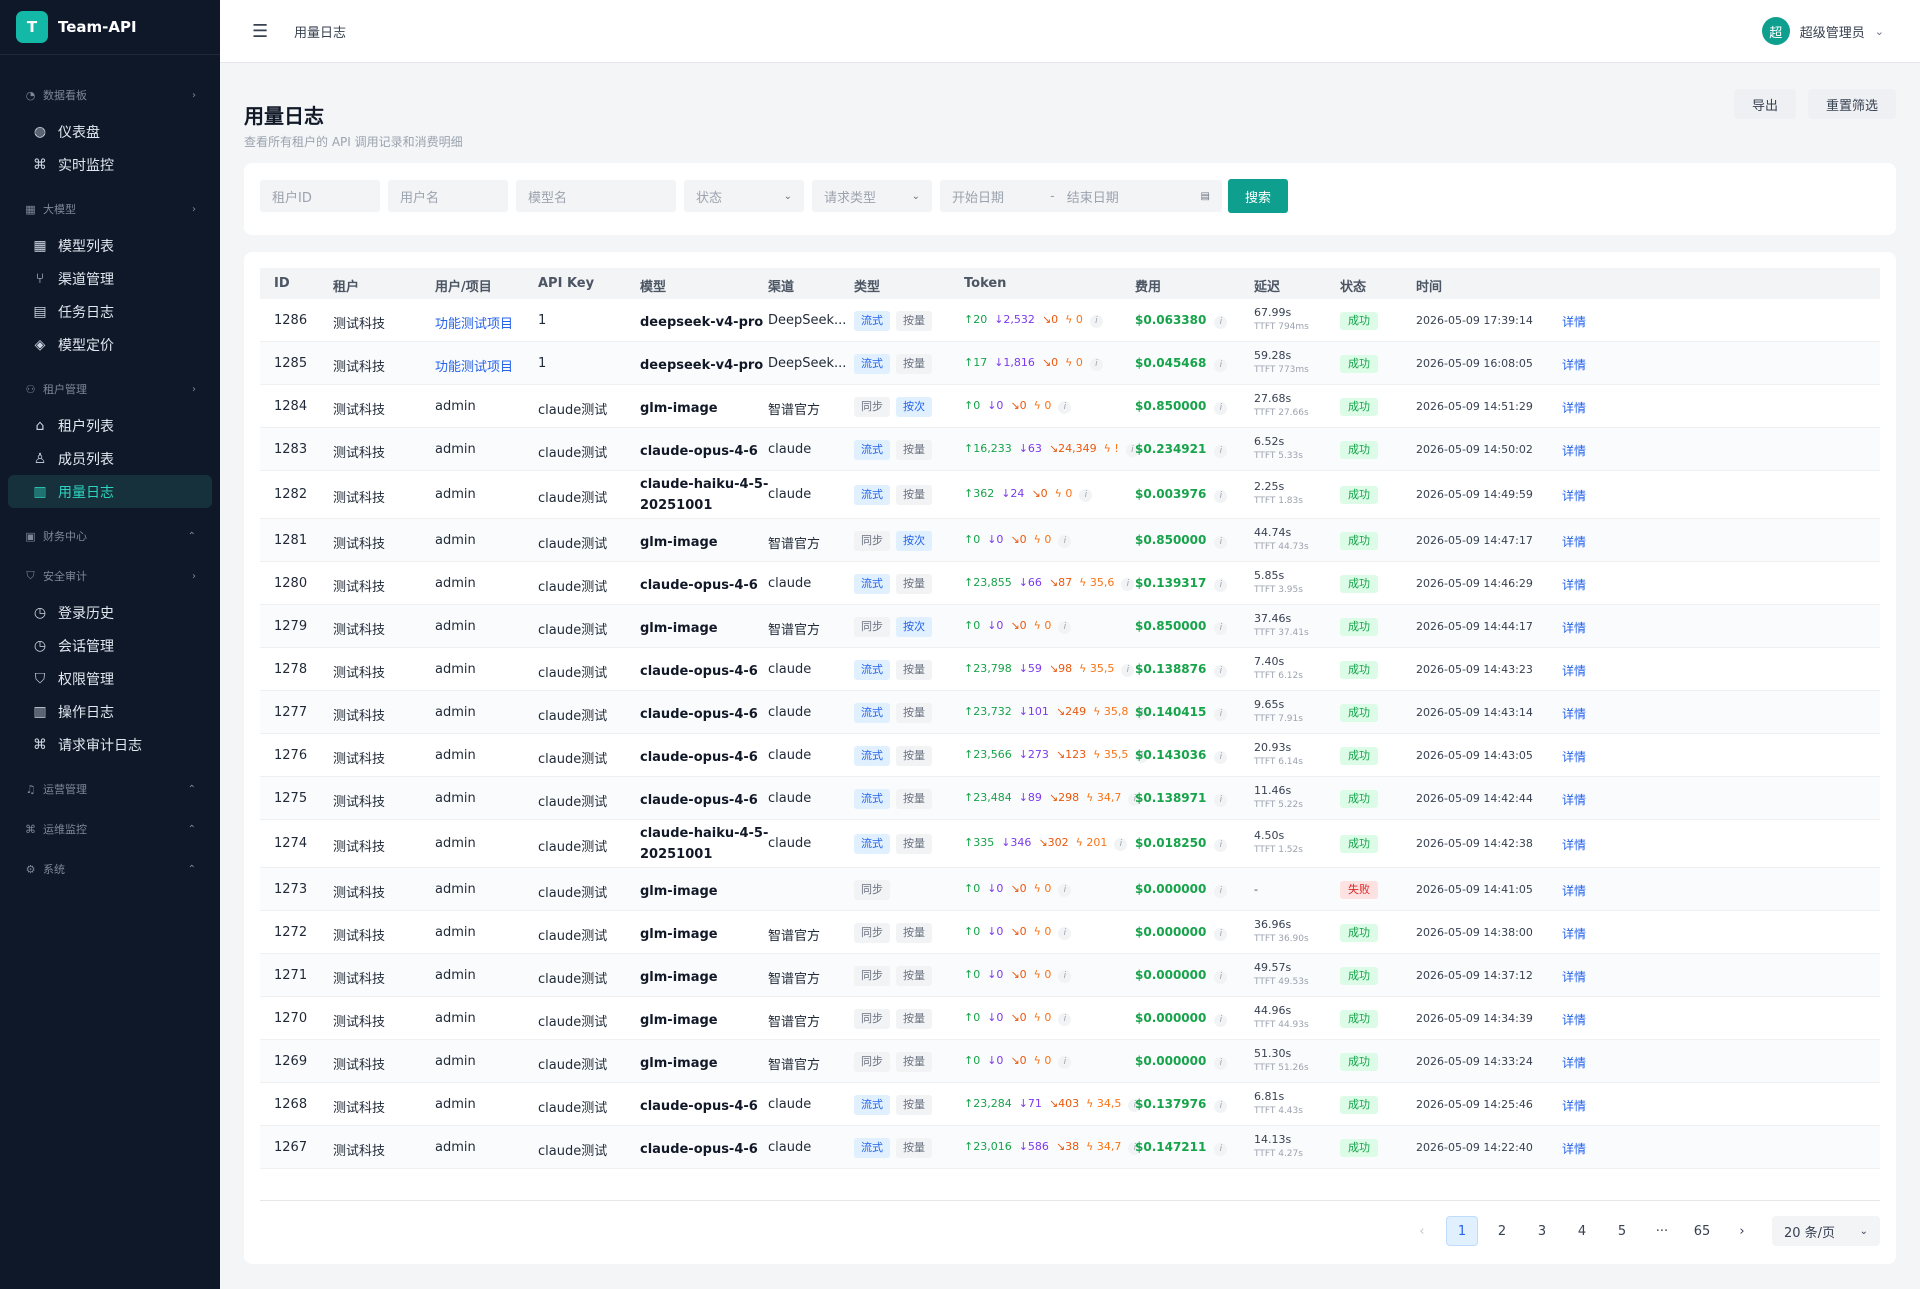 The image size is (1920, 1289). What do you see at coordinates (110, 344) in the screenshot?
I see `sidebar-item: ◈ 模型定价` at bounding box center [110, 344].